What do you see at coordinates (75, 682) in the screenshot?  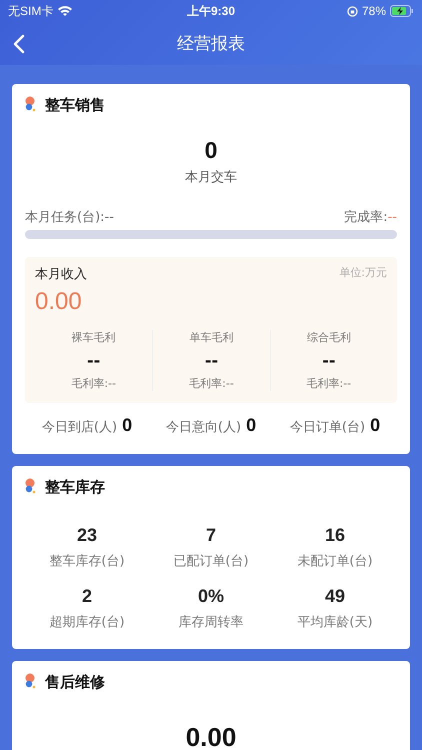 I see `section-title: 售后维修` at bounding box center [75, 682].